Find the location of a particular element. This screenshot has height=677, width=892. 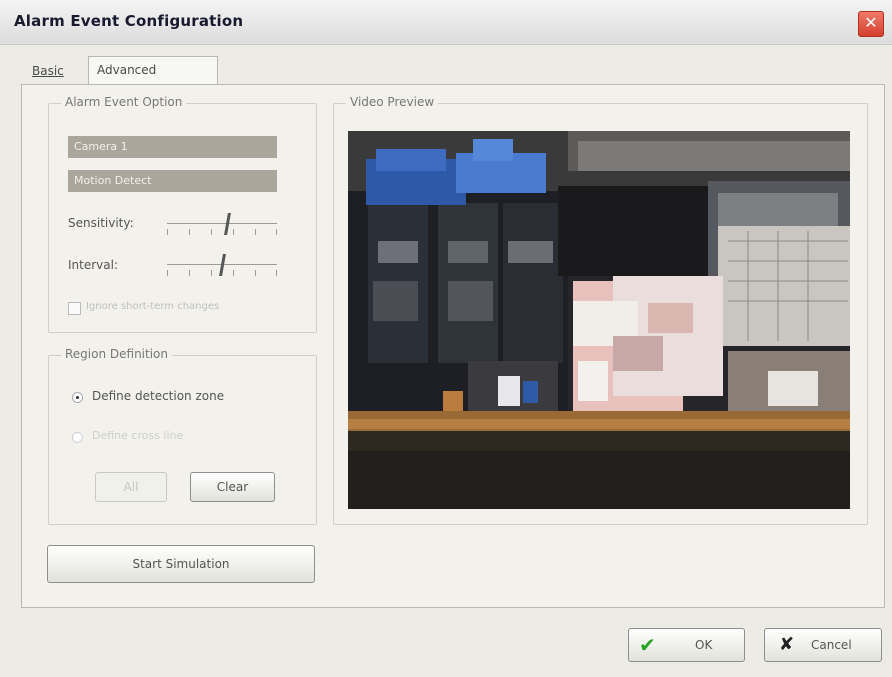

alarm-event-option-legend: Alarm Event Option is located at coordinates (124, 102).